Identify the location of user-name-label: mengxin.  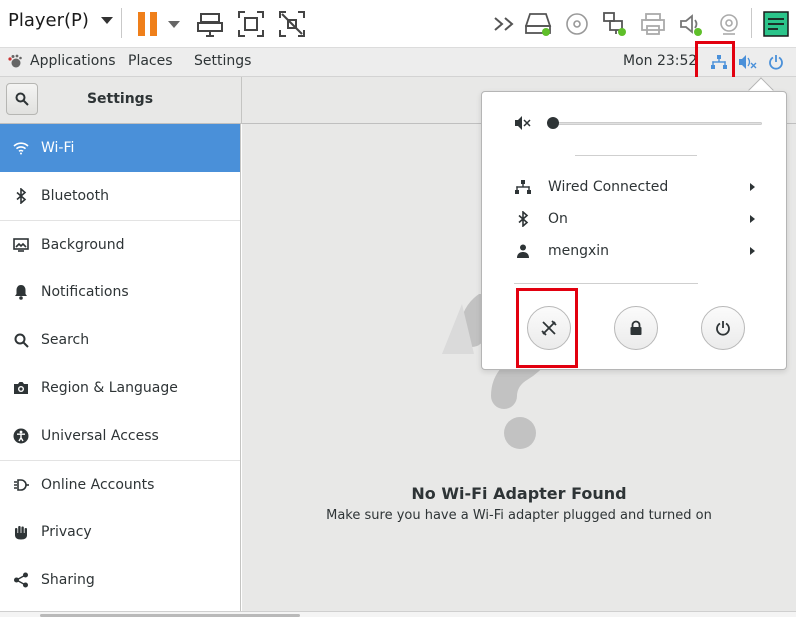
(579, 251).